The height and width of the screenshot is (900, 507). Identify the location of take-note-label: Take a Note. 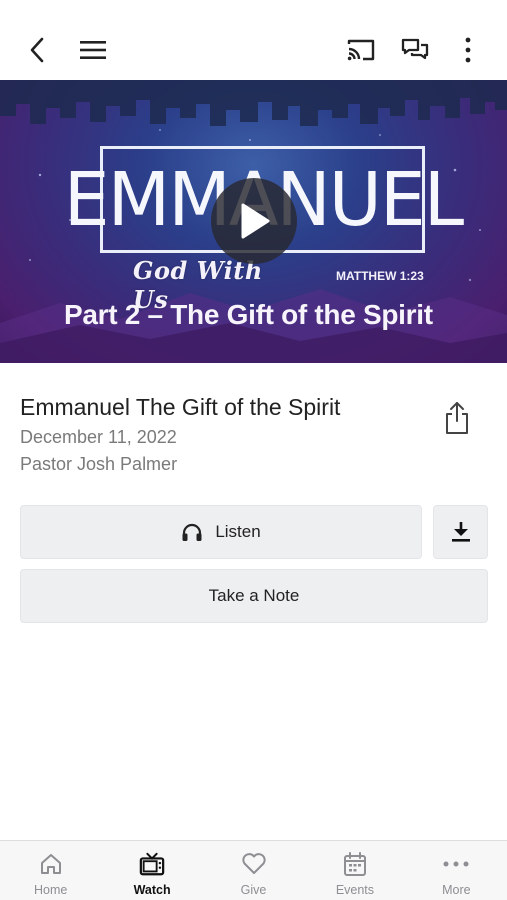
(254, 595).